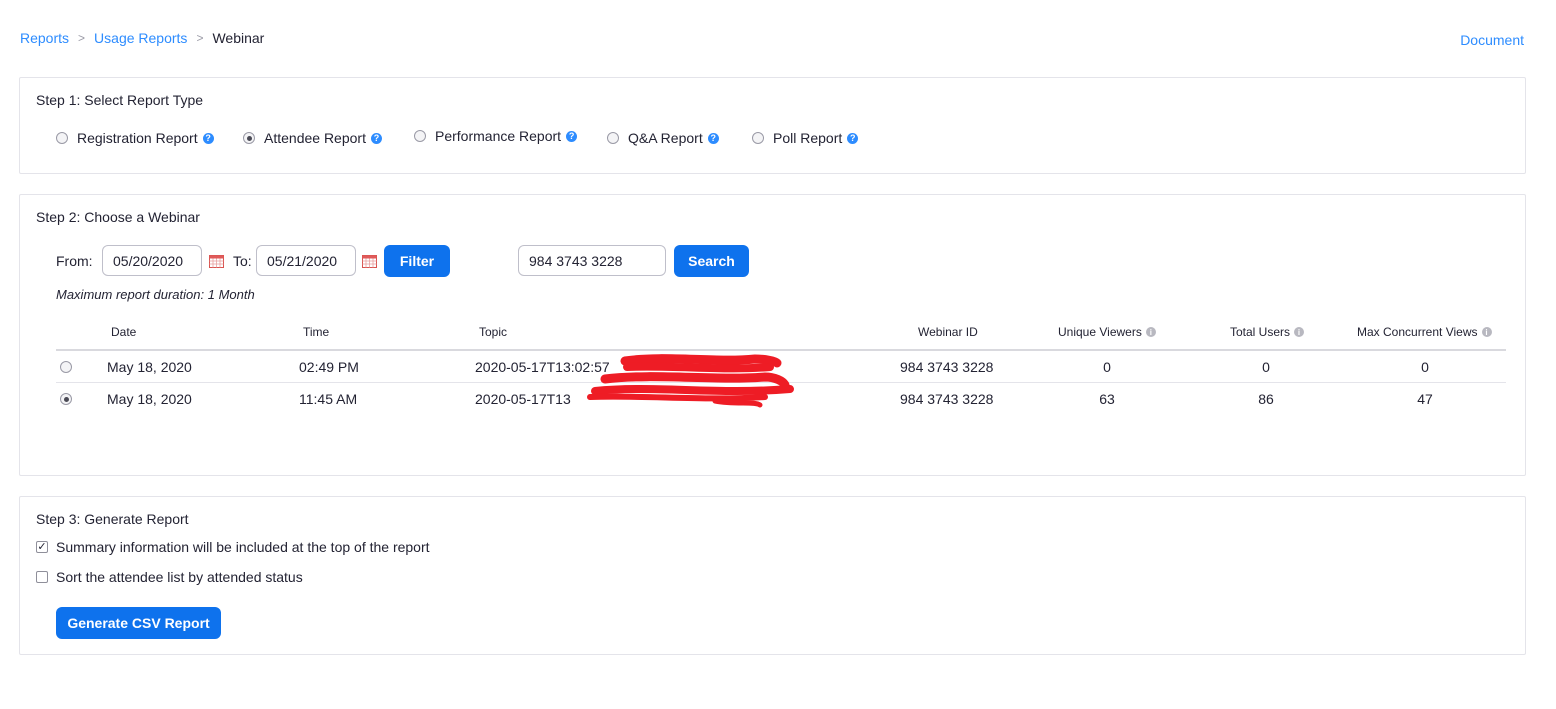 The width and height of the screenshot is (1556, 709). What do you see at coordinates (1260, 332) in the screenshot?
I see `header-total-users-label: Total Users` at bounding box center [1260, 332].